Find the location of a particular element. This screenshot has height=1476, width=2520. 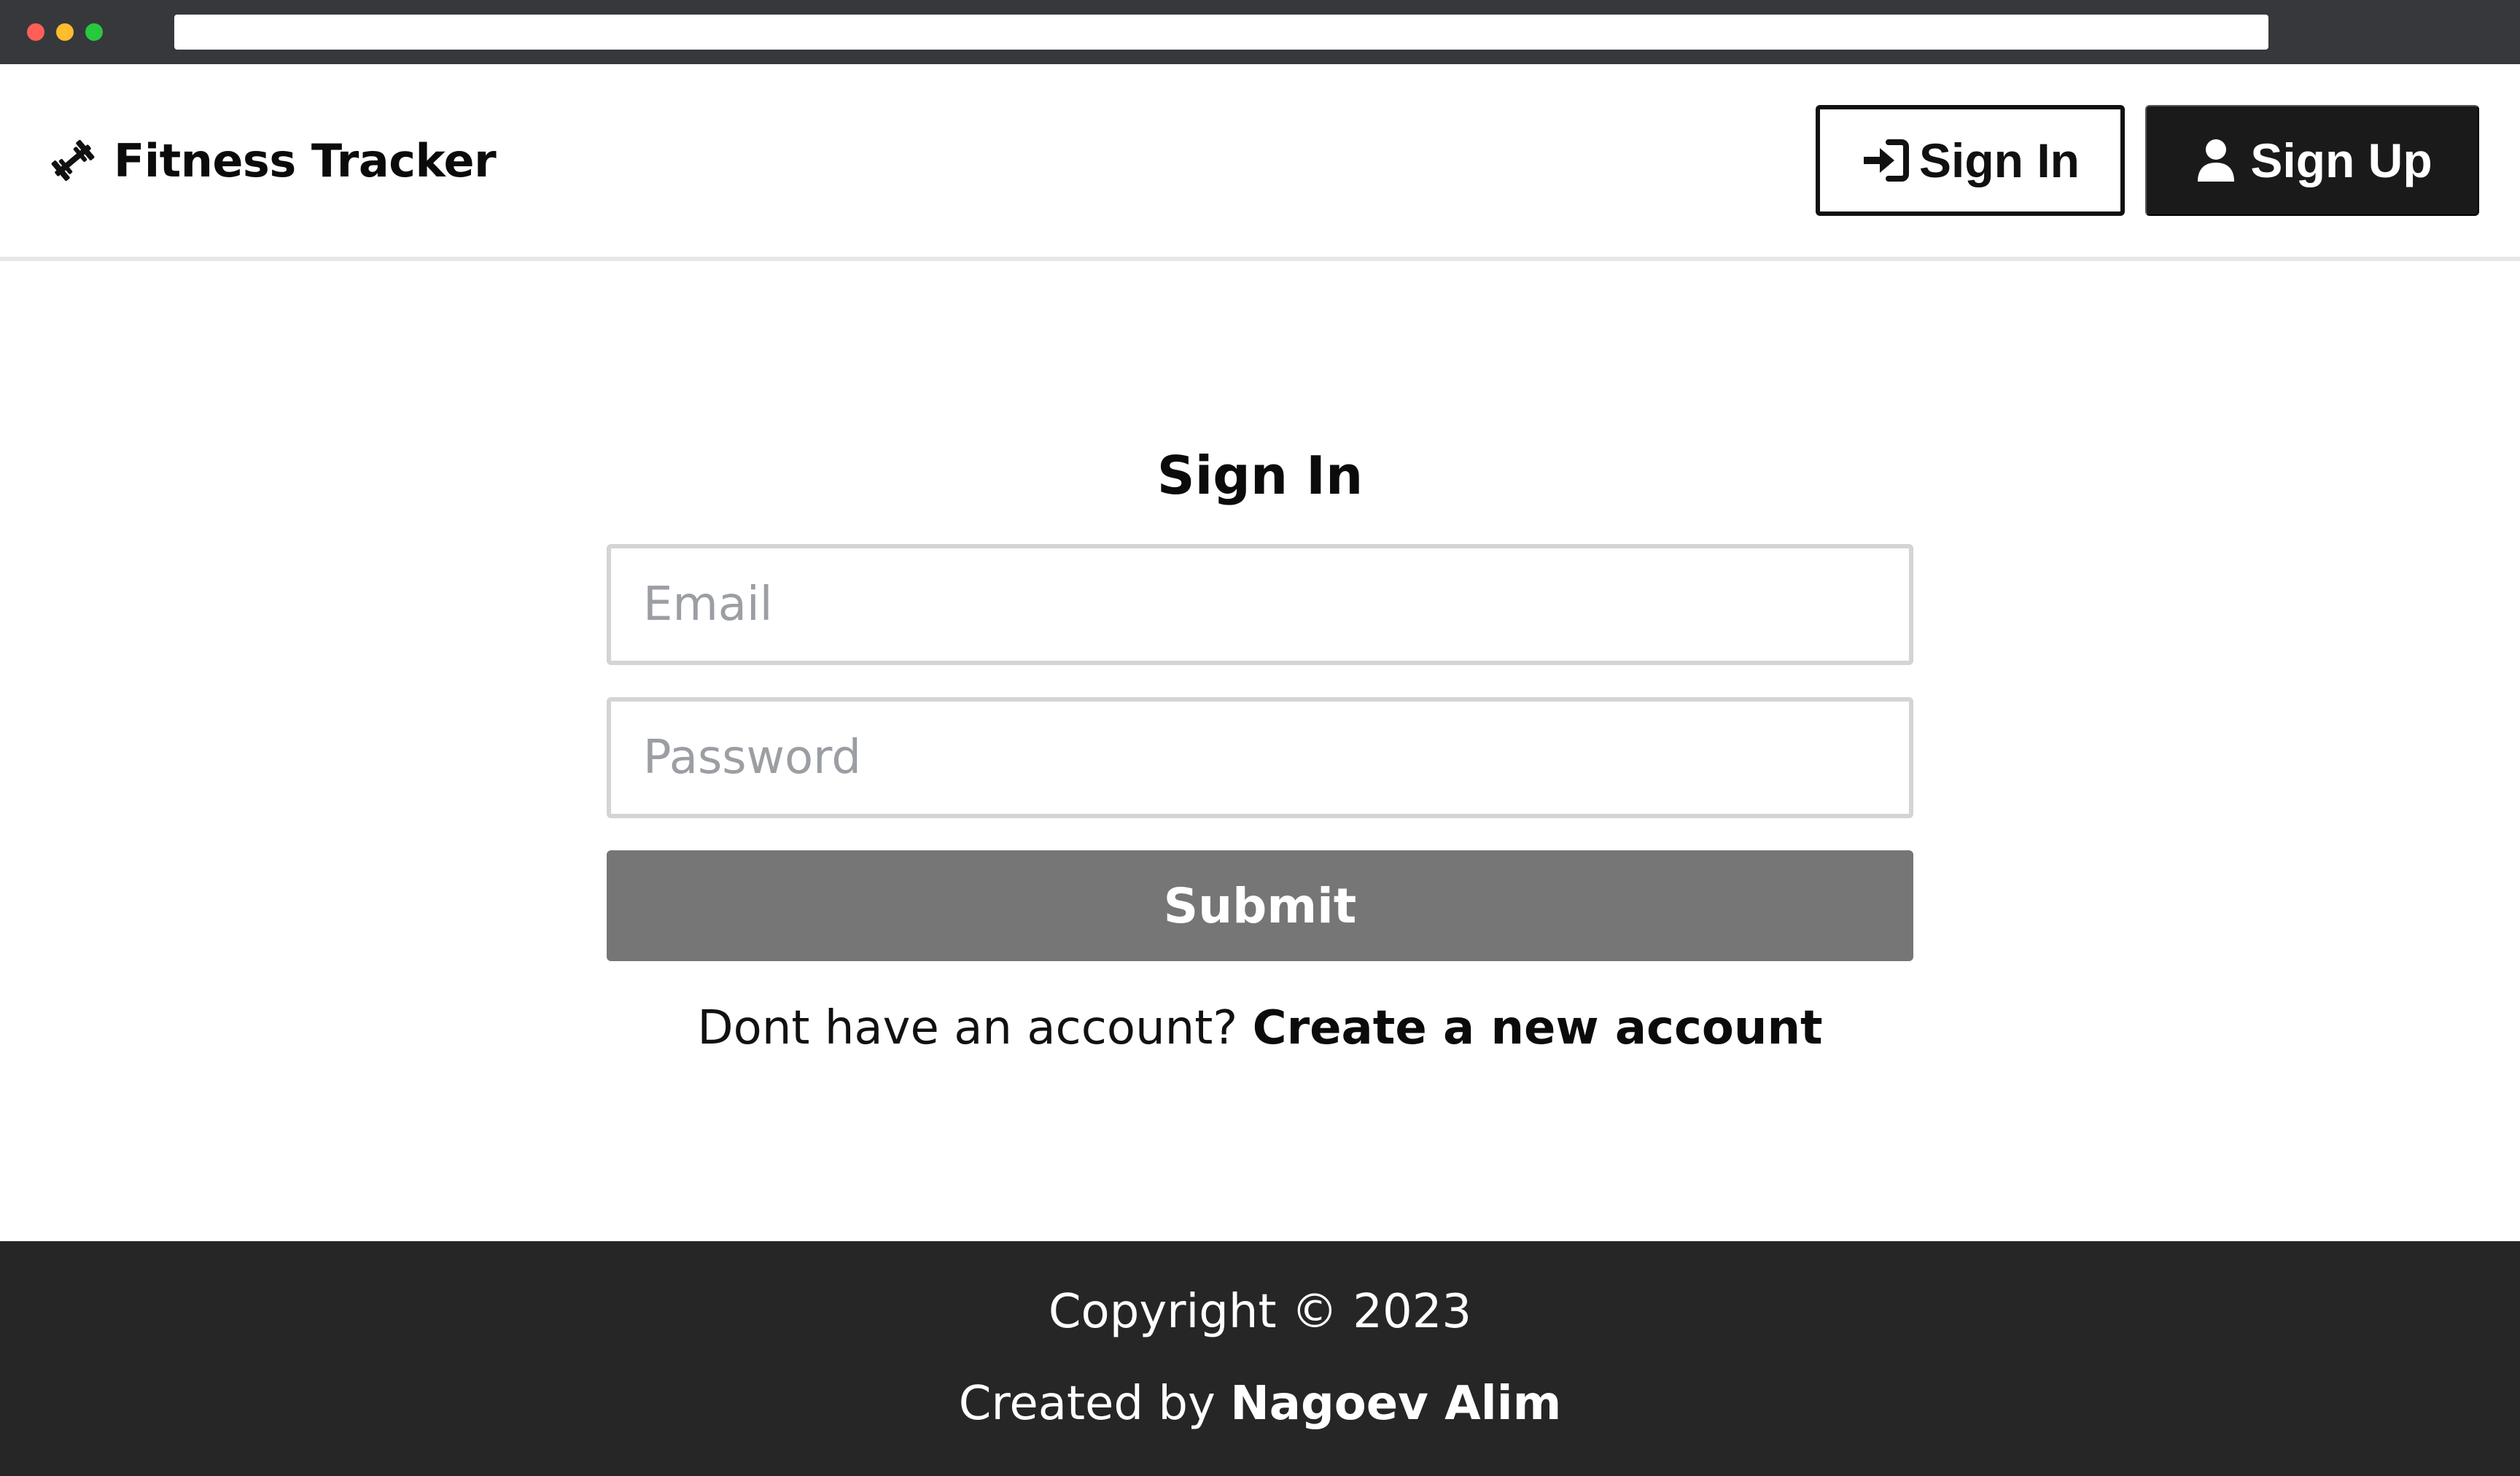

sign-in-label: Sign In is located at coordinates (1999, 160).